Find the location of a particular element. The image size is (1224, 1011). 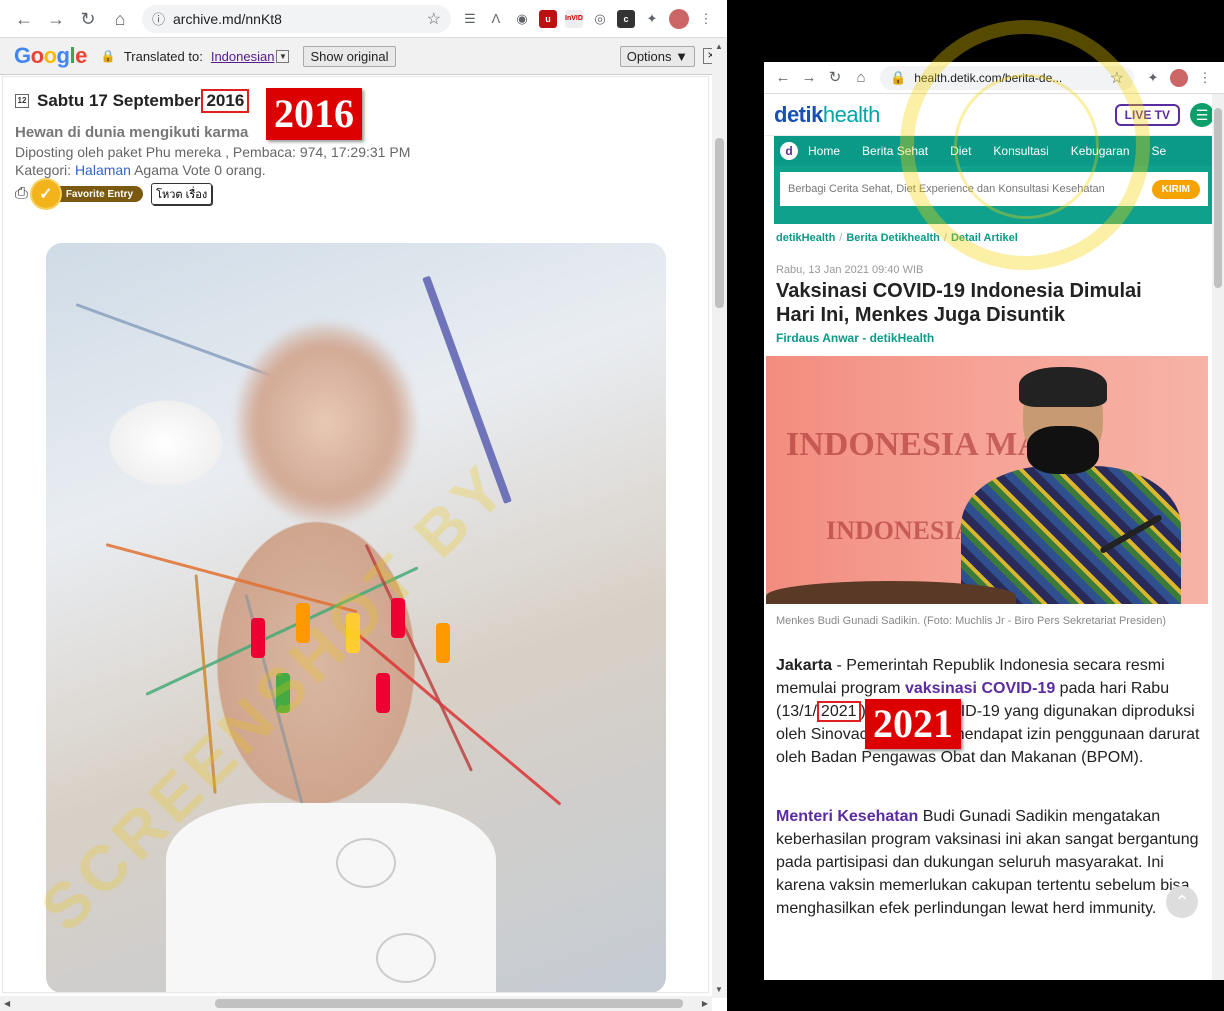

post-category: Kategori: Halaman Agama Vote 0 orang. is located at coordinates (140, 170).